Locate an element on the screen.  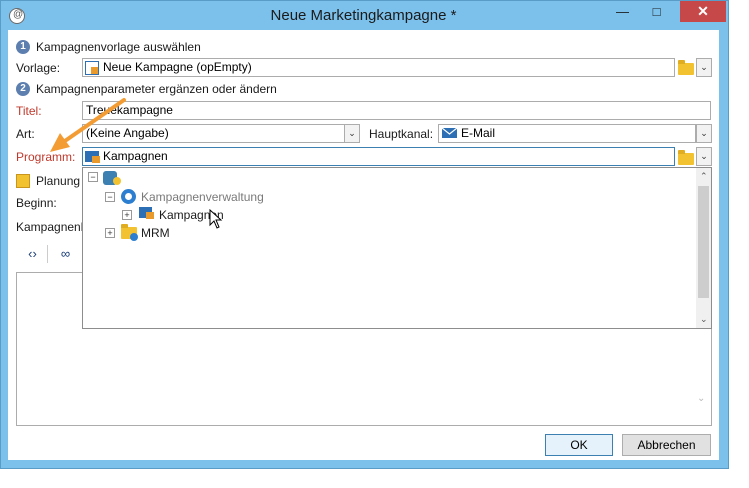
cancel-button: Abbrechen is located at coordinates (666, 445).